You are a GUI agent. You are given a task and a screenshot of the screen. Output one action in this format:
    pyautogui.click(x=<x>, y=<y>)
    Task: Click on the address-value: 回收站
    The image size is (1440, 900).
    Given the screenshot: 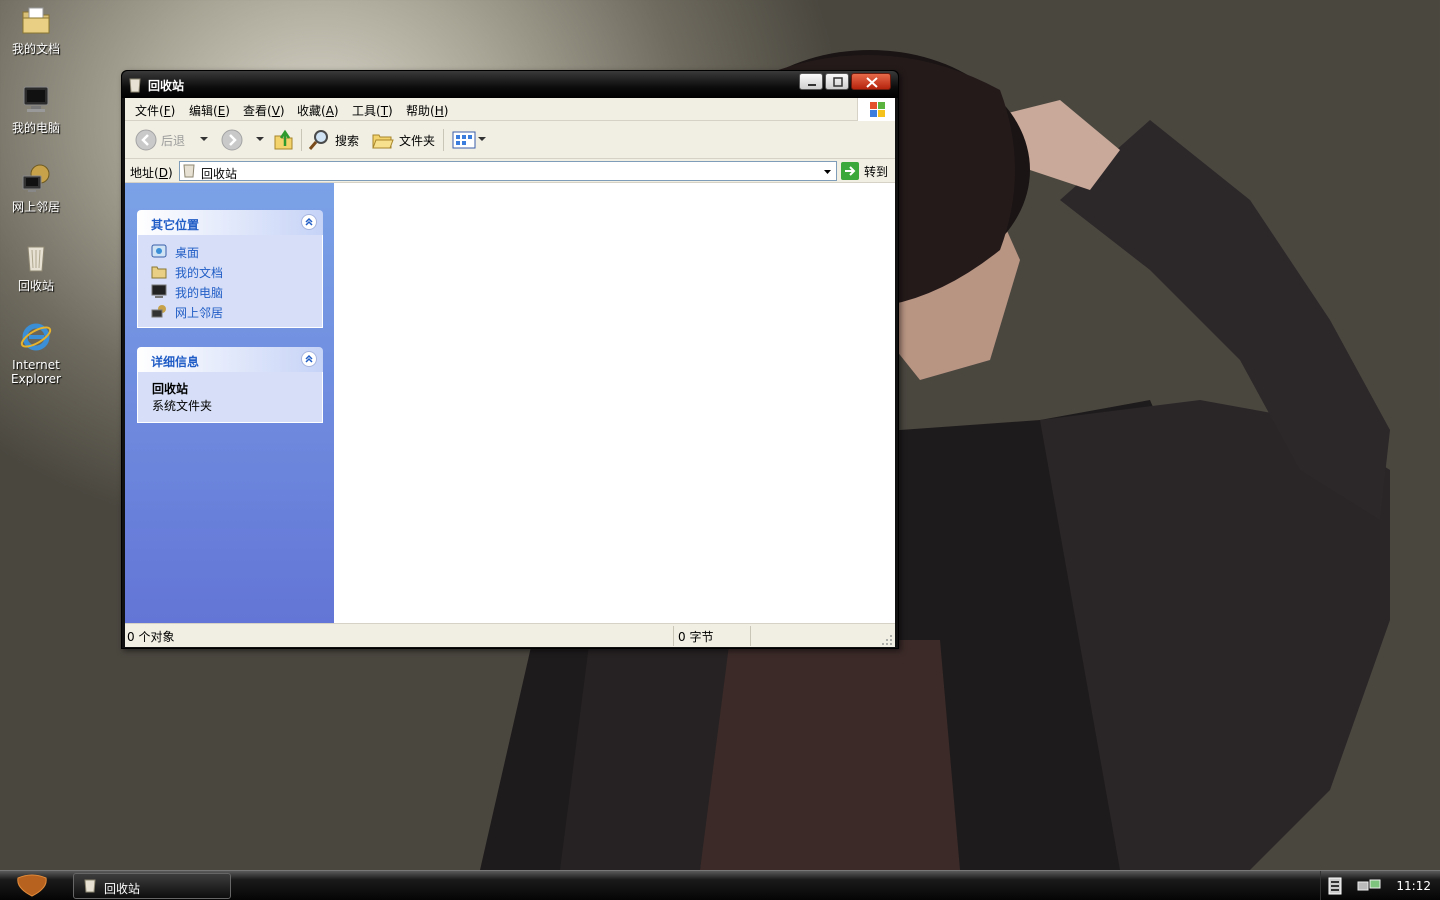 What is the action you would take?
    pyautogui.click(x=219, y=174)
    